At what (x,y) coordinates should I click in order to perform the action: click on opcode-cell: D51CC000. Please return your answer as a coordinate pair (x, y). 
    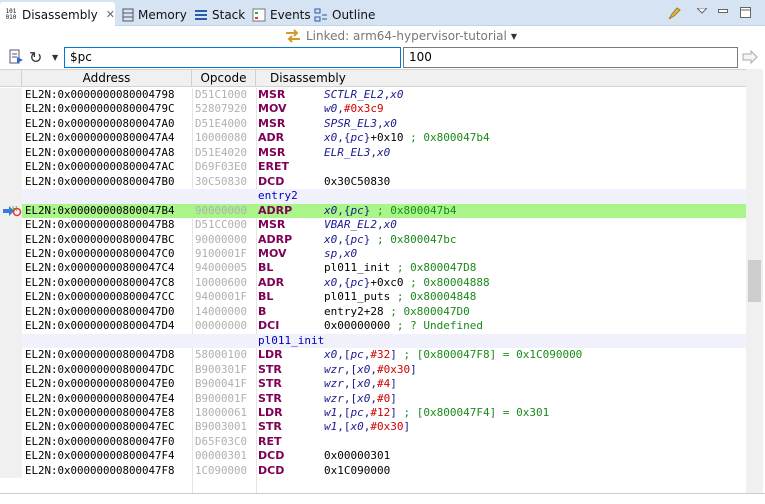
    Looking at the image, I should click on (221, 225).